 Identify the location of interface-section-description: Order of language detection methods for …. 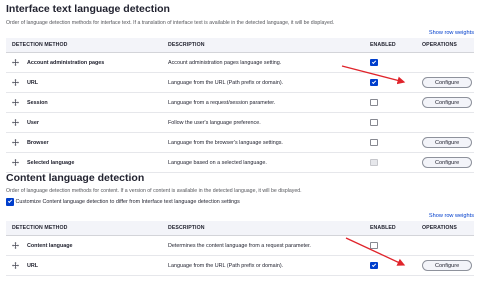
(170, 23).